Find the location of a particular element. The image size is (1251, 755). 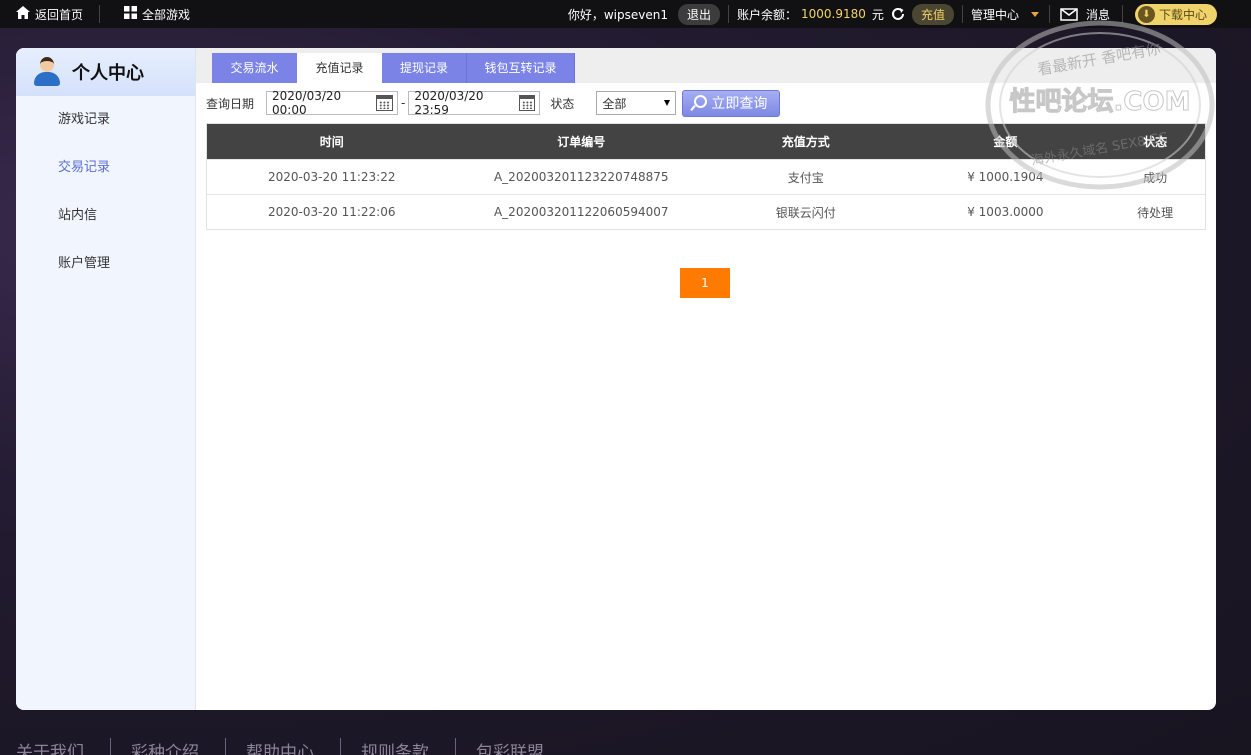

cell-status: 待处理 is located at coordinates (1155, 212).